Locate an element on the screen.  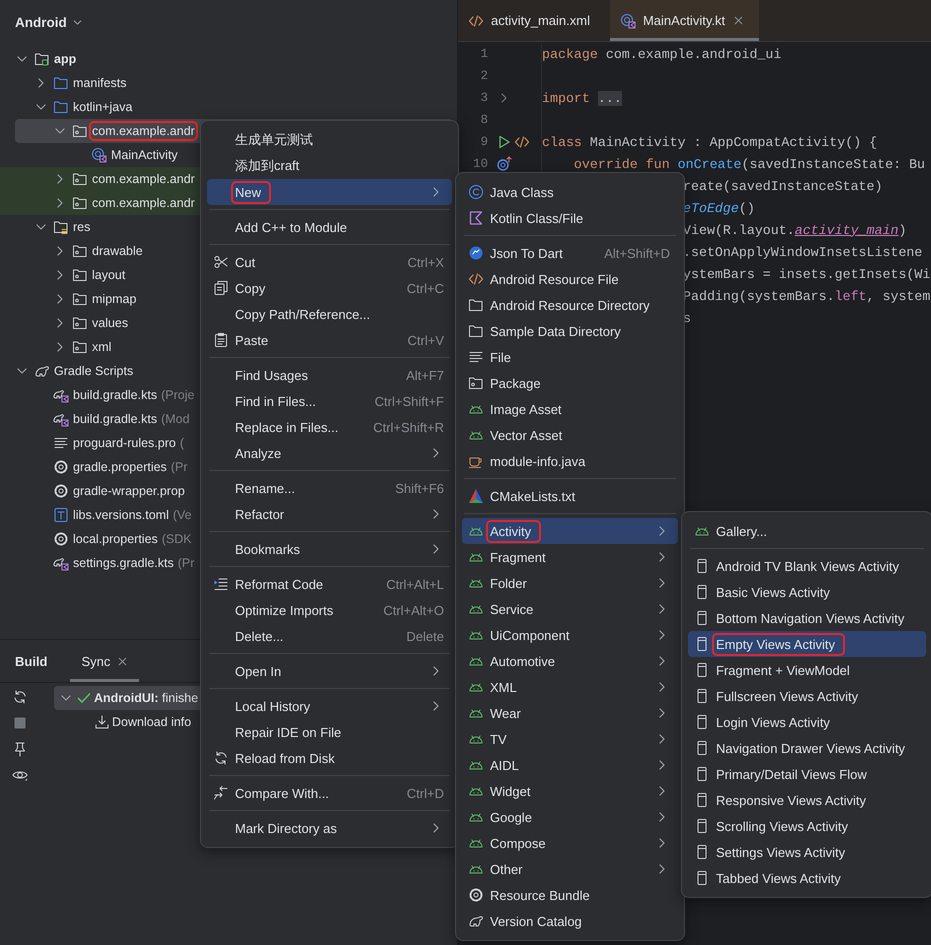
line-number: 10 is located at coordinates (480, 164).